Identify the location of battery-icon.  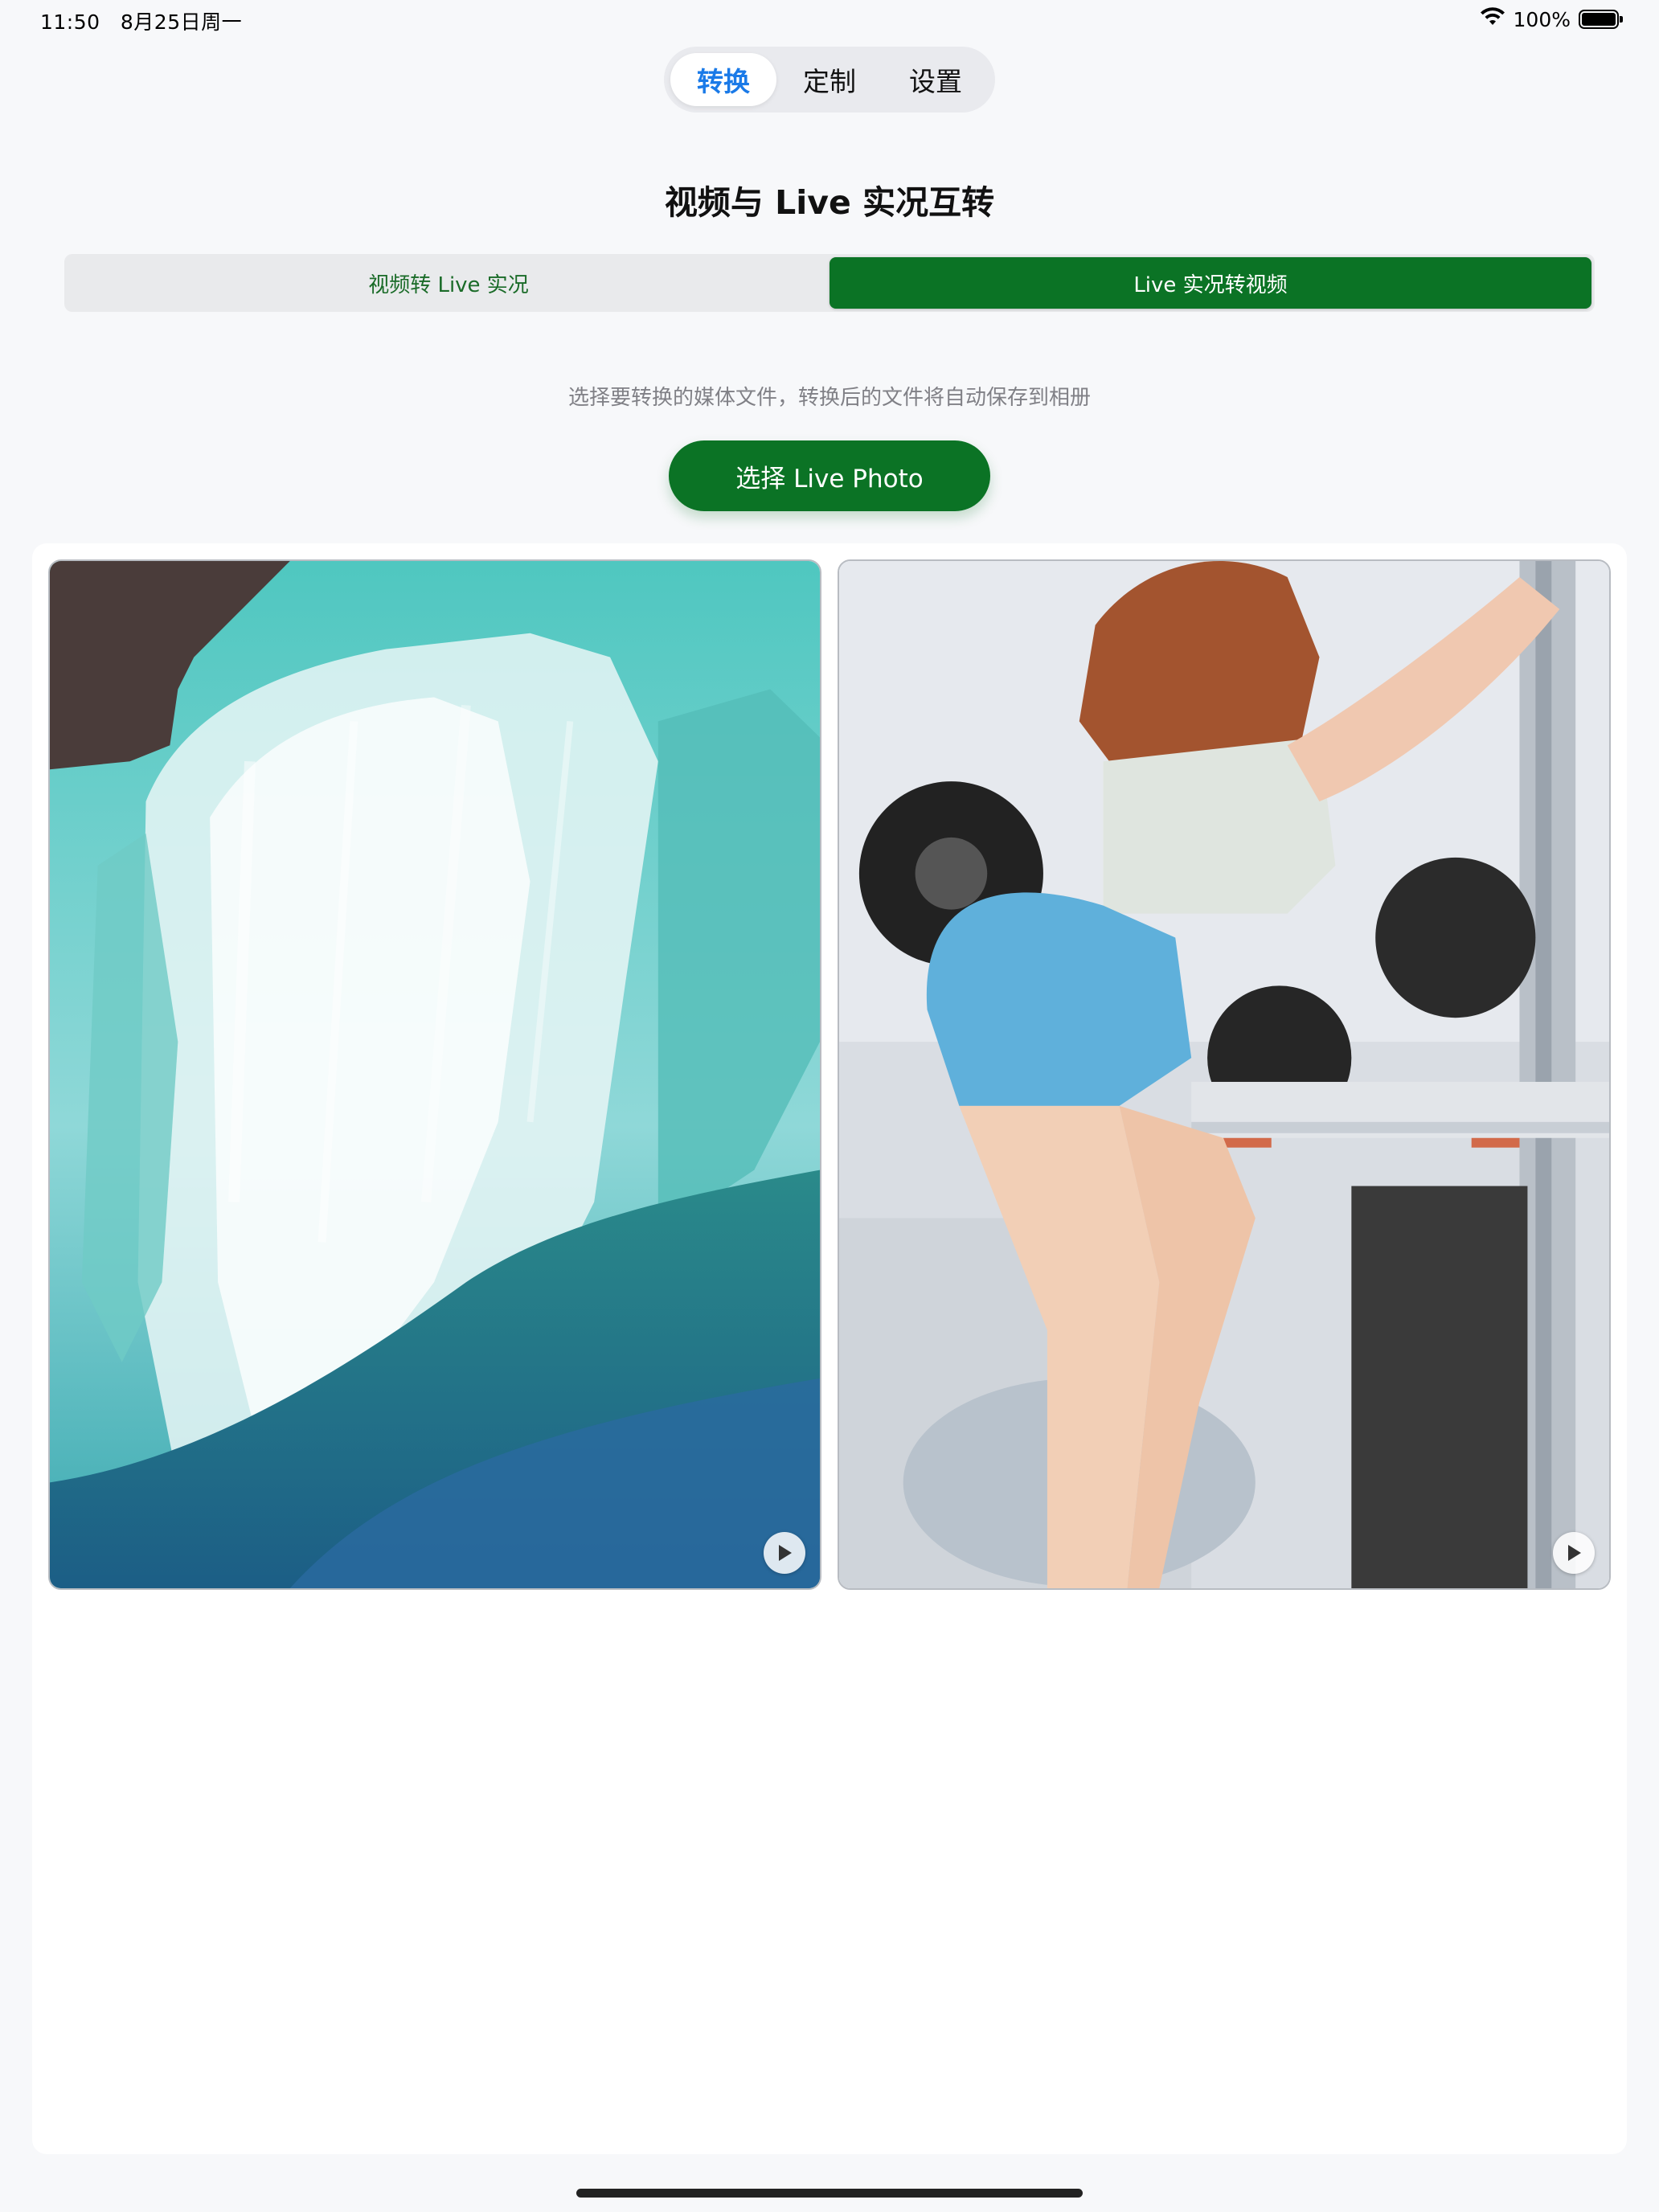
(1601, 19).